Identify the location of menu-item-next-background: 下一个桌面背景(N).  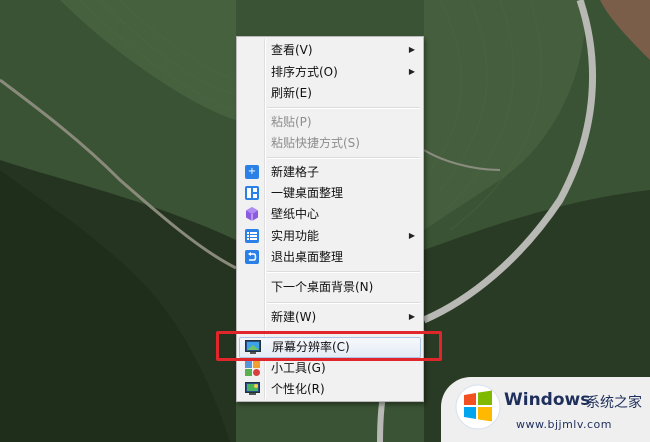
(330, 287).